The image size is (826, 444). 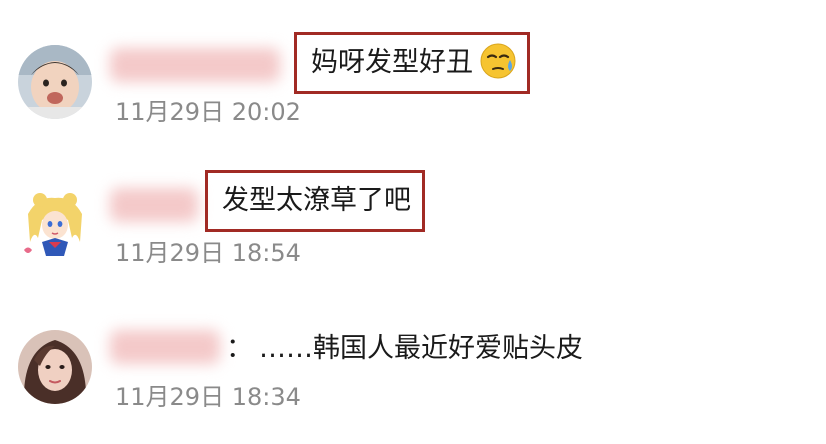 I want to click on comment-text-line: ： ……韩国人最近好爱贴头皮, so click(x=404, y=349).